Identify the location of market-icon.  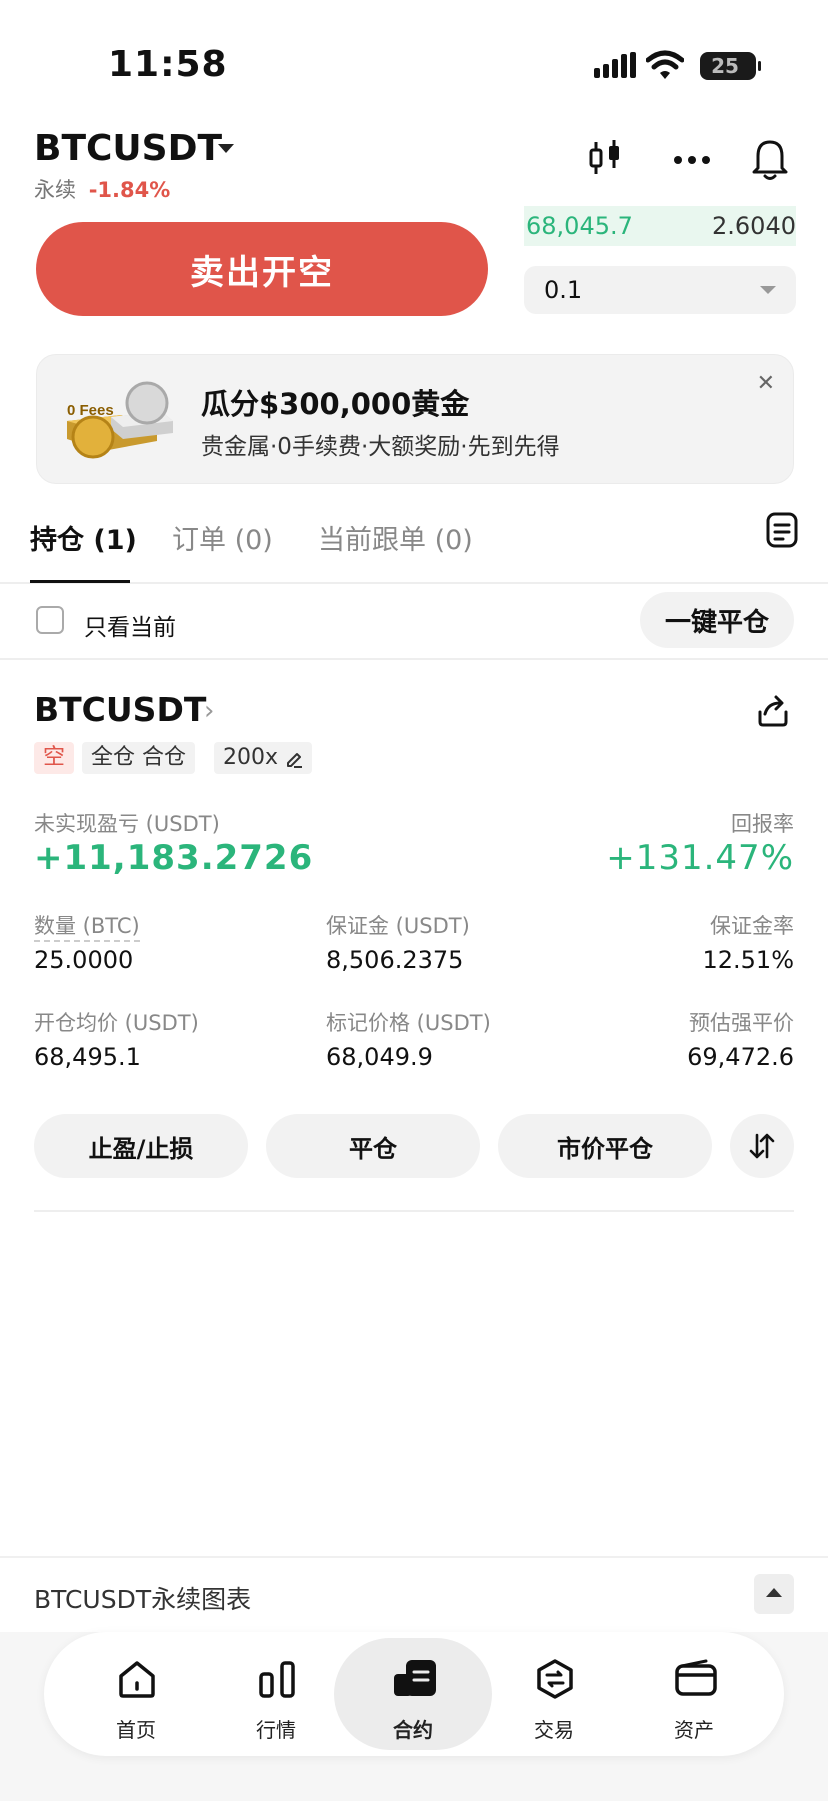
(277, 1679).